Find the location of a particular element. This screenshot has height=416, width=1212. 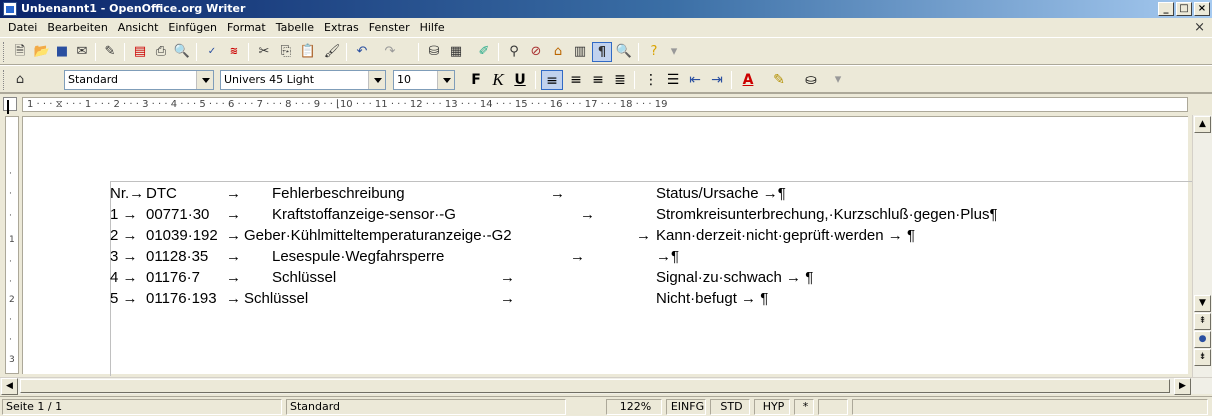

navigation-icon: ● is located at coordinates (1202, 339).